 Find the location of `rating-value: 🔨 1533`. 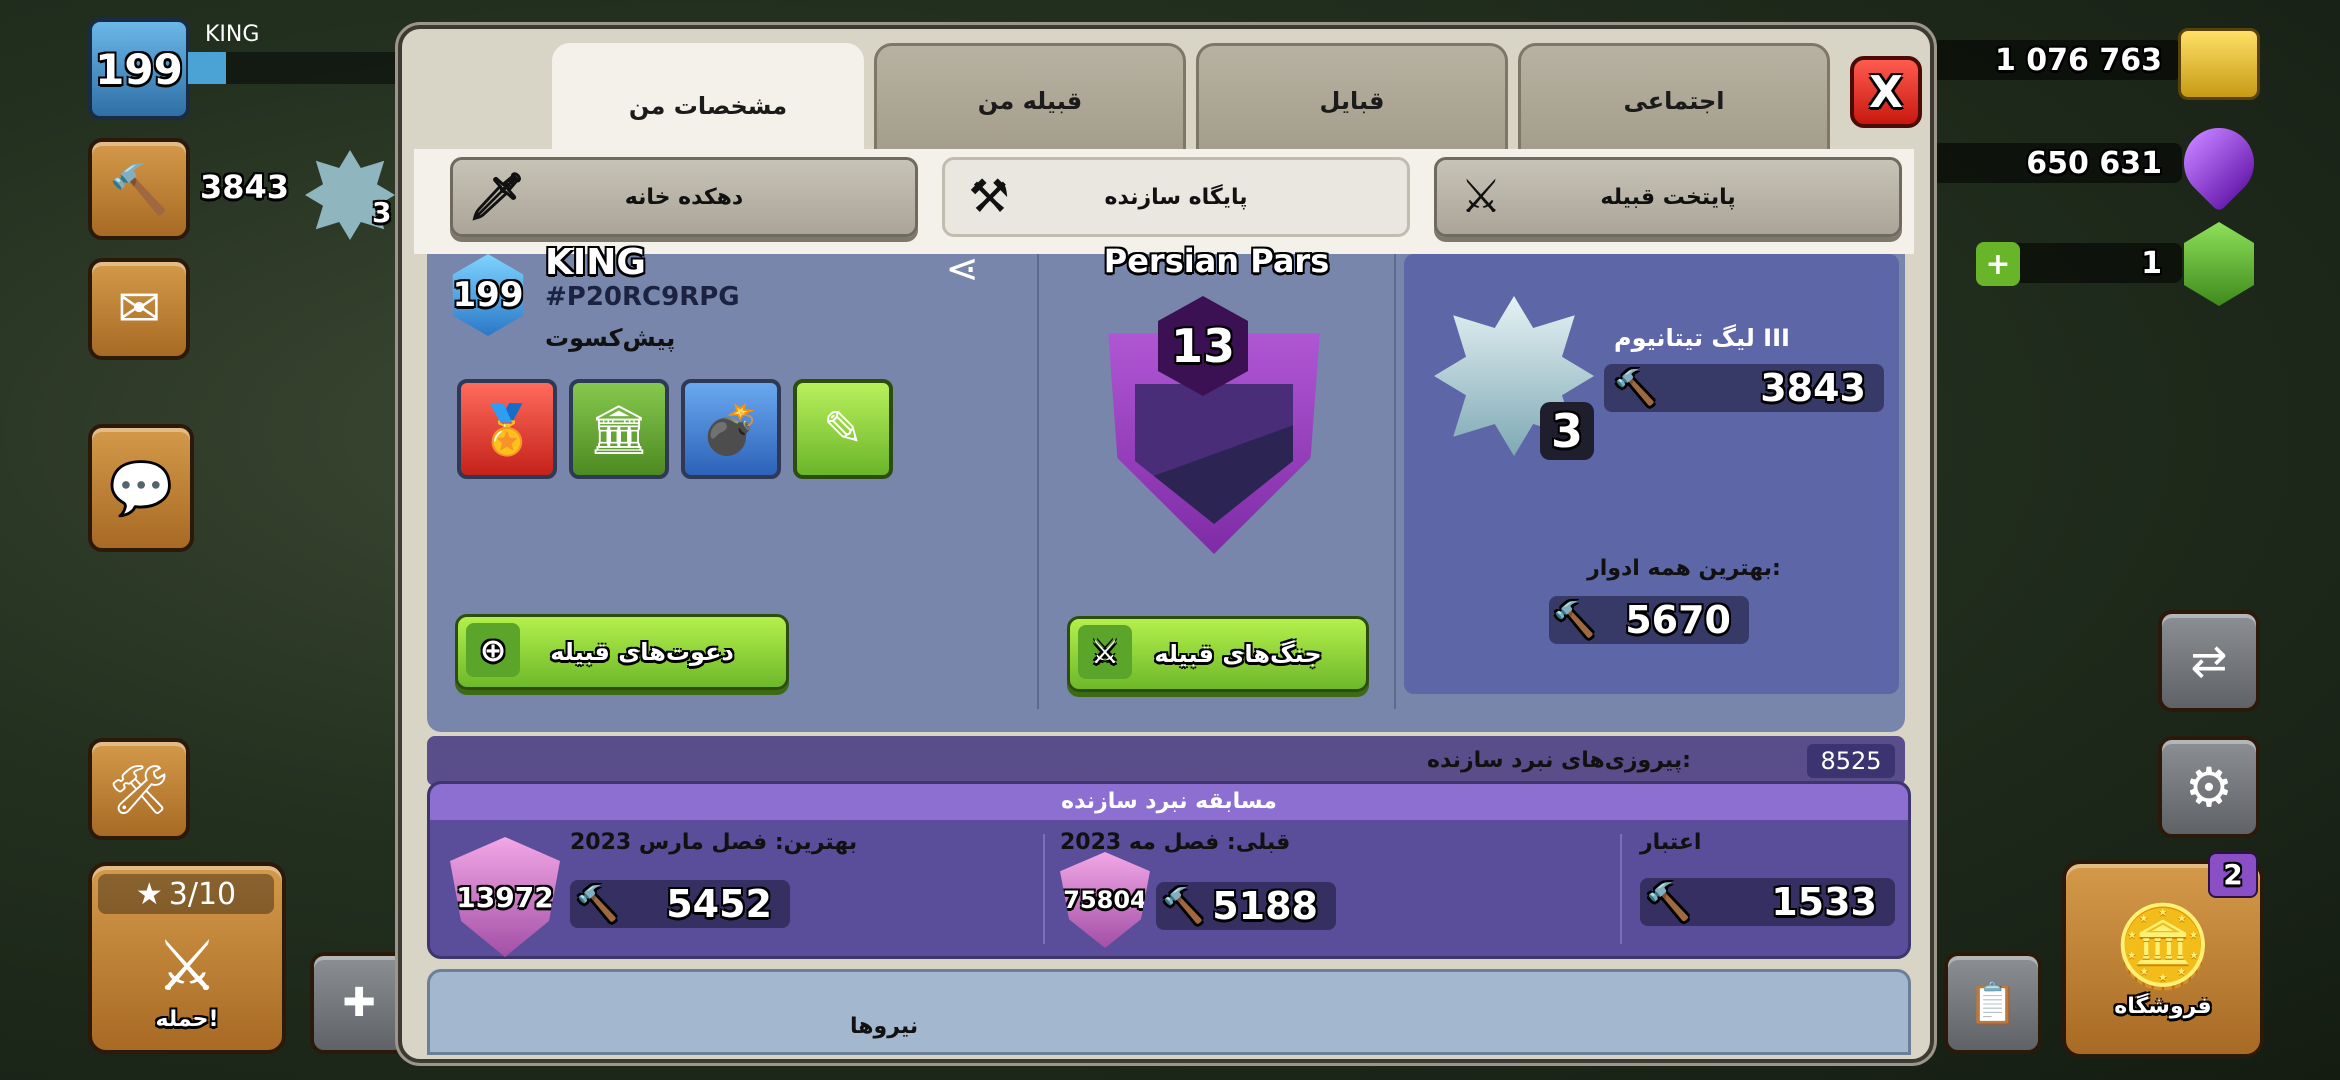

rating-value: 🔨 1533 is located at coordinates (1767, 902).